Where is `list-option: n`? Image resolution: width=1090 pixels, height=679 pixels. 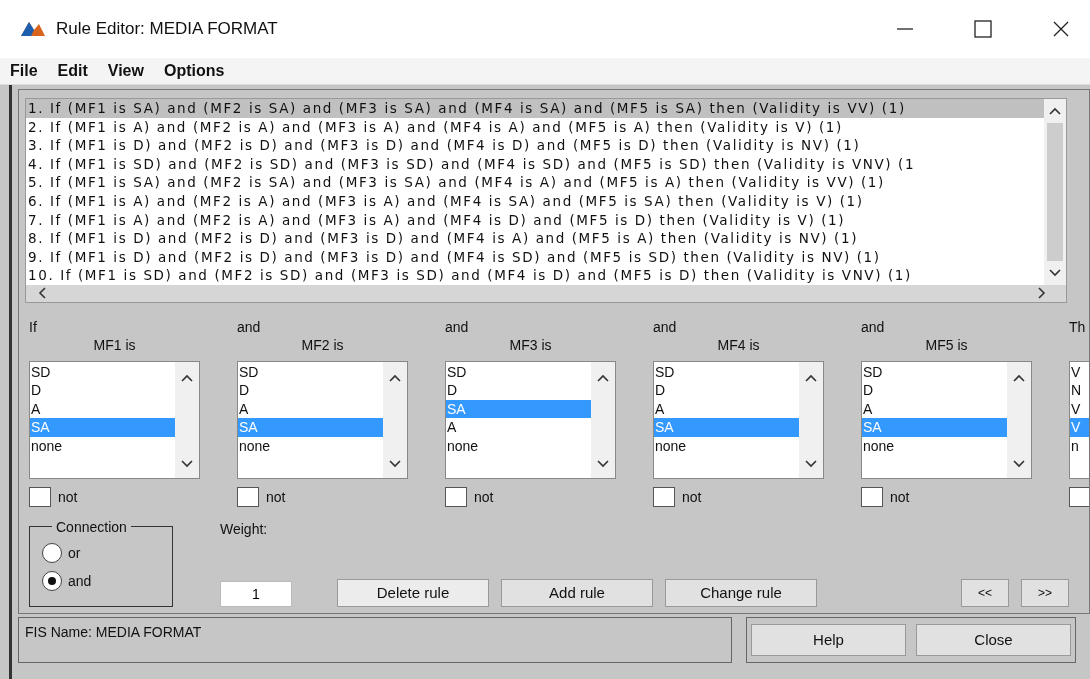 list-option: n is located at coordinates (1079, 446).